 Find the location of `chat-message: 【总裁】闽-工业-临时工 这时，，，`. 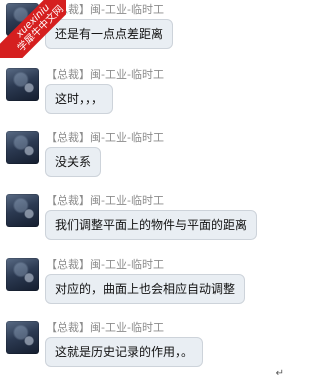

chat-message: 【总裁】闽-工业-临时工 这时，，， is located at coordinates (143, 93).